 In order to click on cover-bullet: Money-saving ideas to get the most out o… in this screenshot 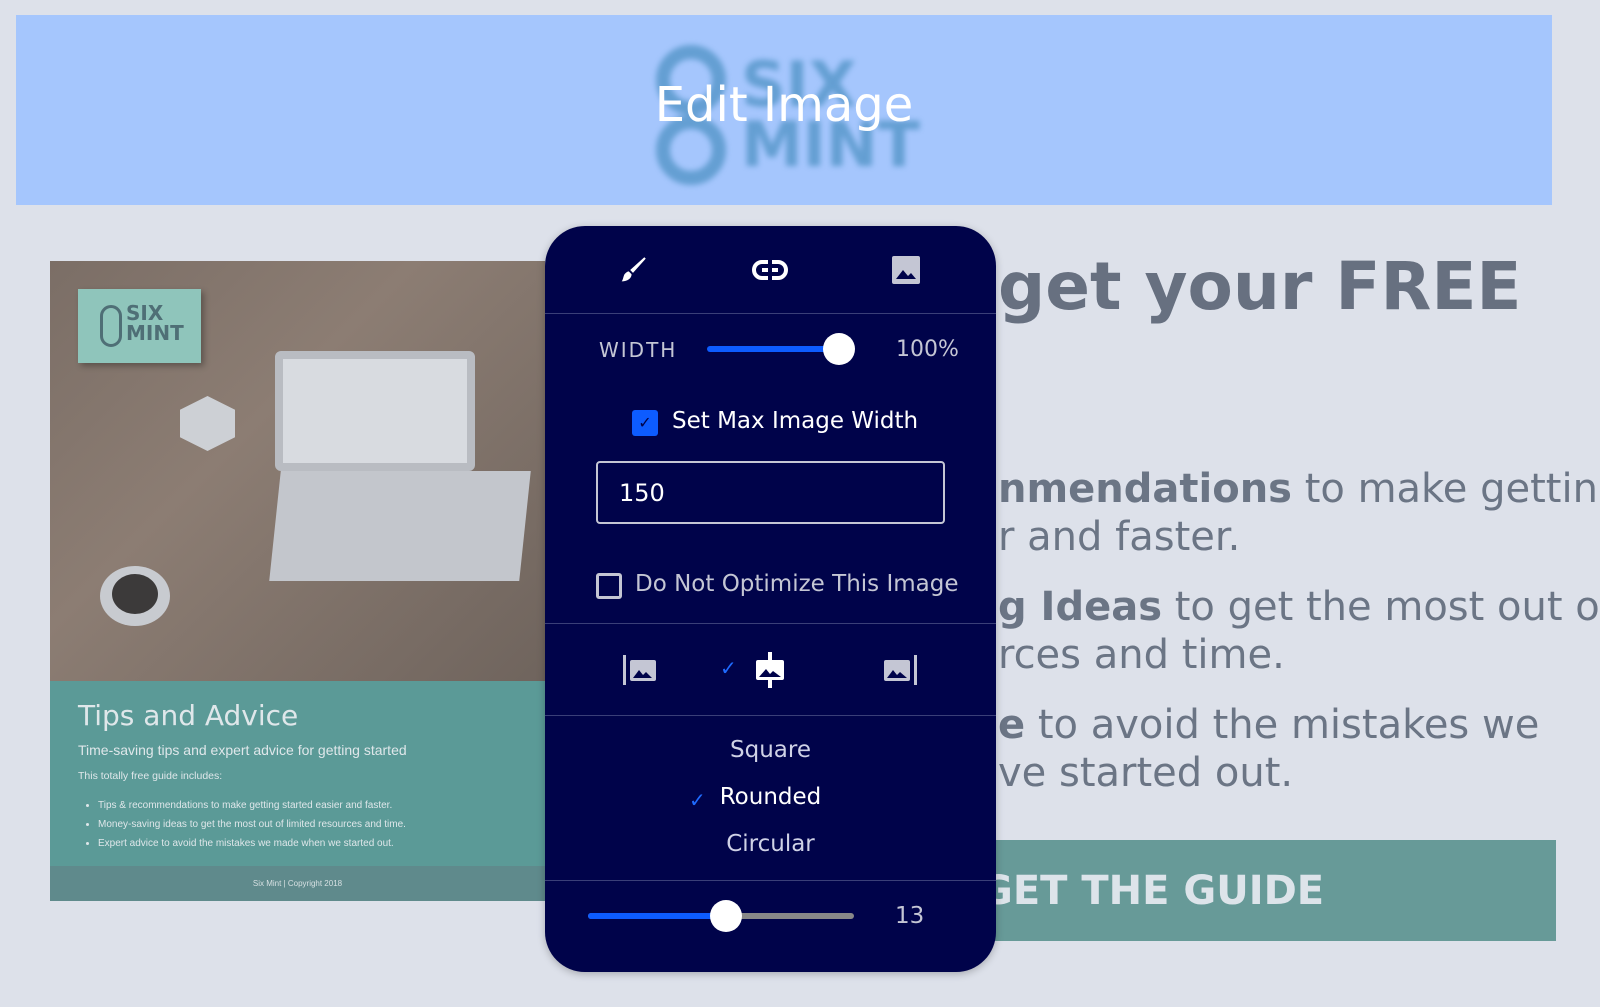, I will do `click(307, 824)`.